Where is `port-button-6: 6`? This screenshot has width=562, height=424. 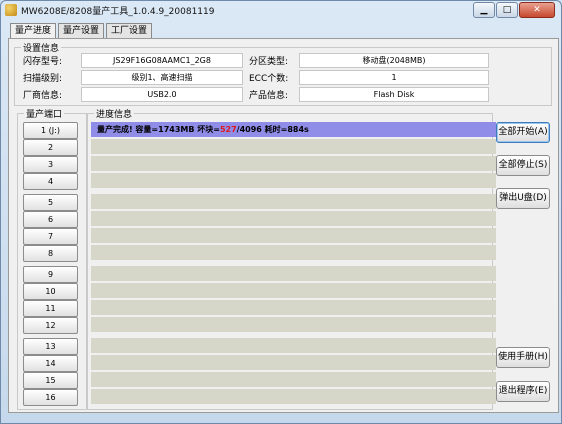
port-button-6: 6 is located at coordinates (50, 219).